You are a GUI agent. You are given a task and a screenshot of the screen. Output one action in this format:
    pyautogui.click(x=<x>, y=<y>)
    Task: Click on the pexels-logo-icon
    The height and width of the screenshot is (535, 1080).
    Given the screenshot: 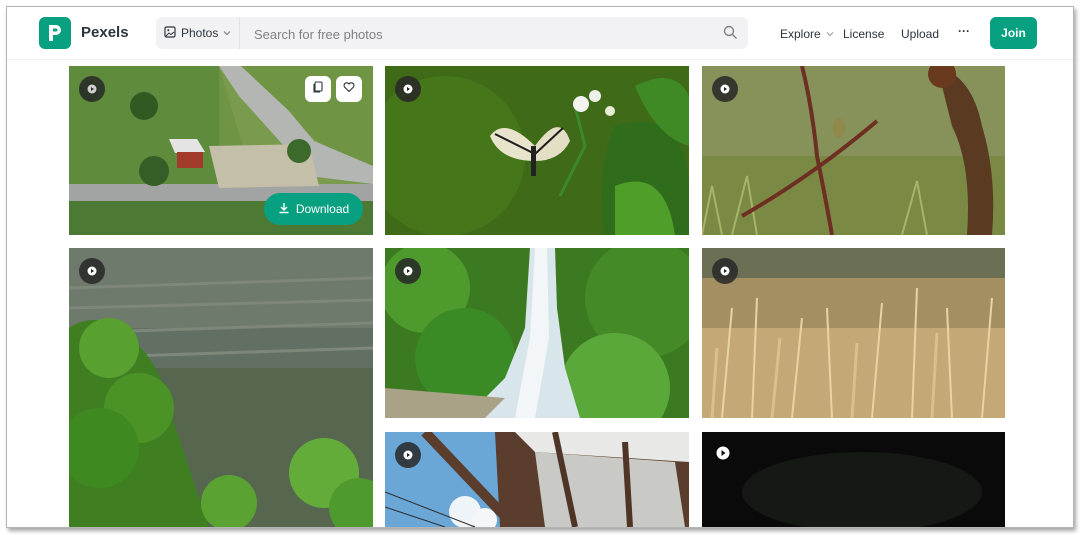 What is the action you would take?
    pyautogui.click(x=55, y=33)
    